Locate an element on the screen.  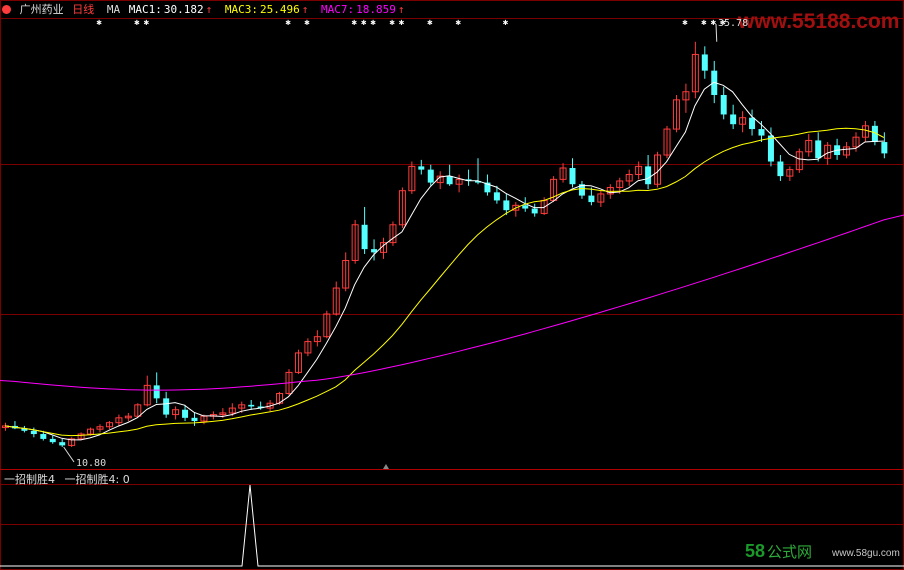
settings-icon is located at coordinates (6, 9).